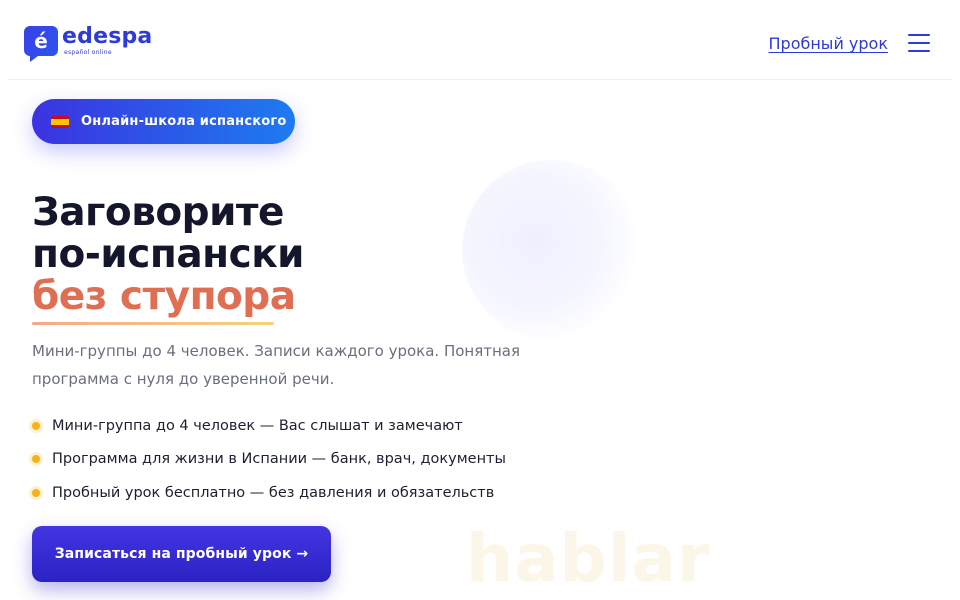  What do you see at coordinates (158, 212) in the screenshot?
I see `hero-title-line1: Заговорите` at bounding box center [158, 212].